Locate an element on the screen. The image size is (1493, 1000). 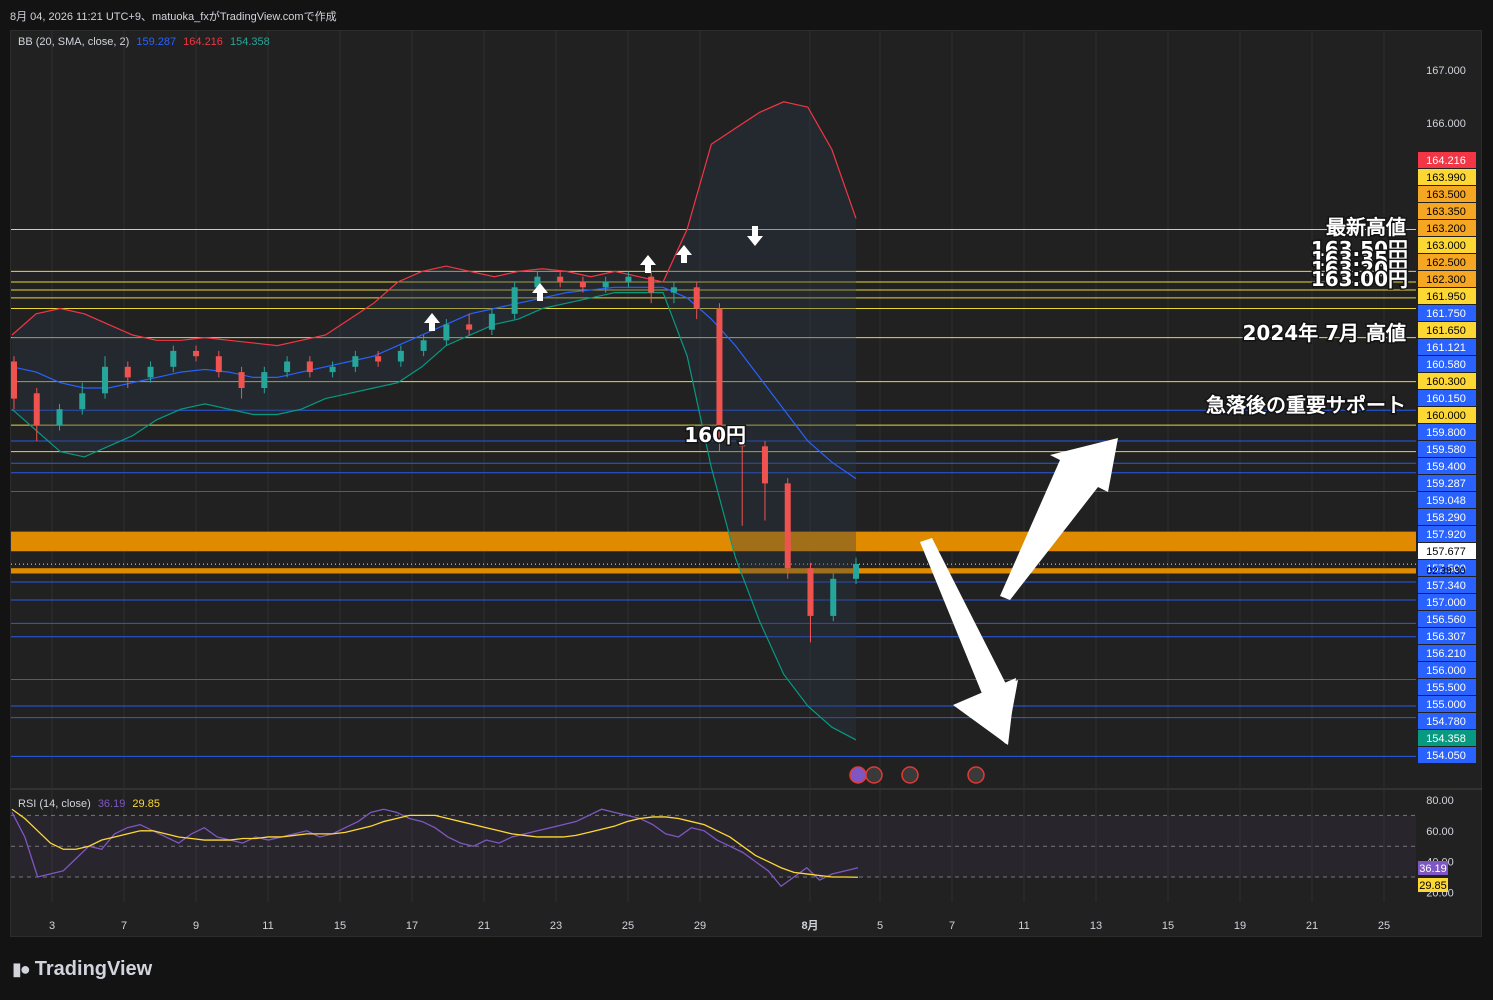
price-axis-tag-text: 157.340 is located at coordinates (1446, 586).